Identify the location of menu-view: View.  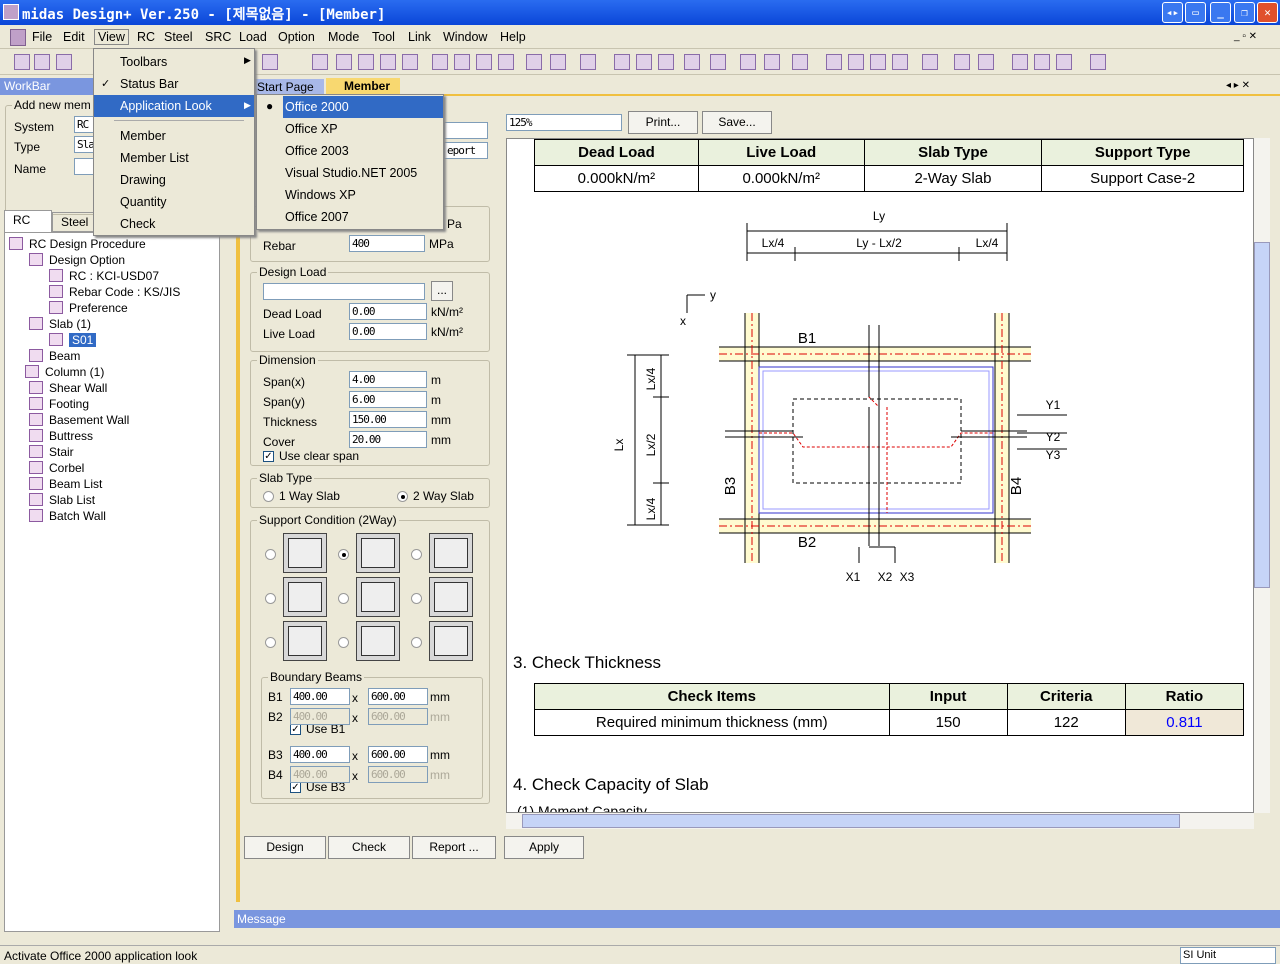
(111, 37).